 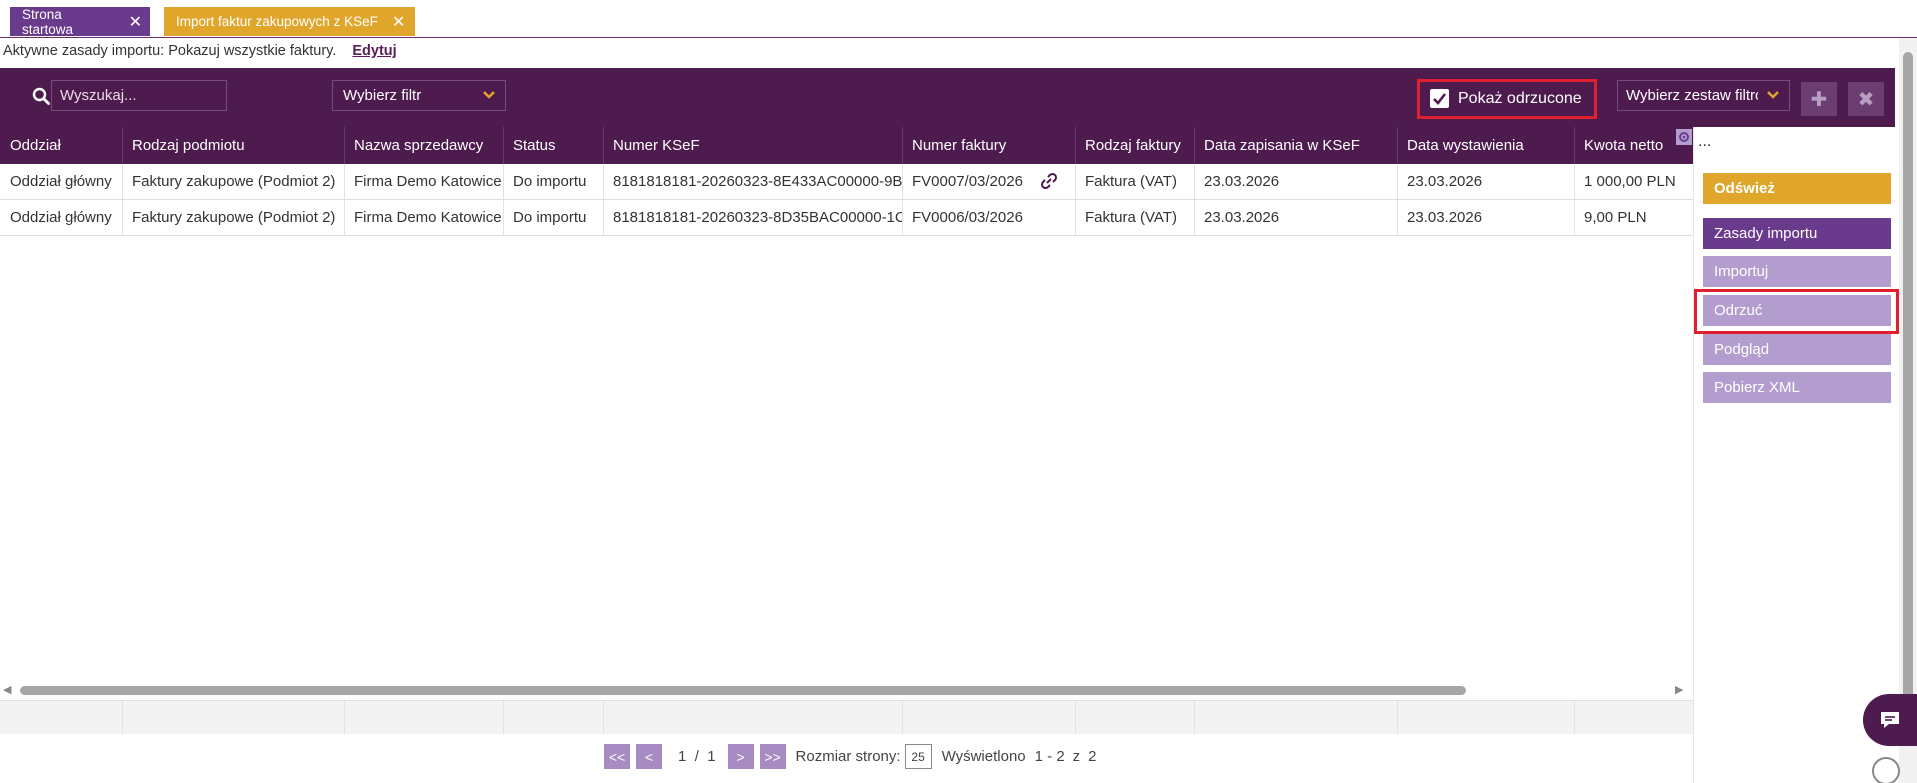 I want to click on column-header: Data zapisania w KSeF, so click(x=1295, y=145).